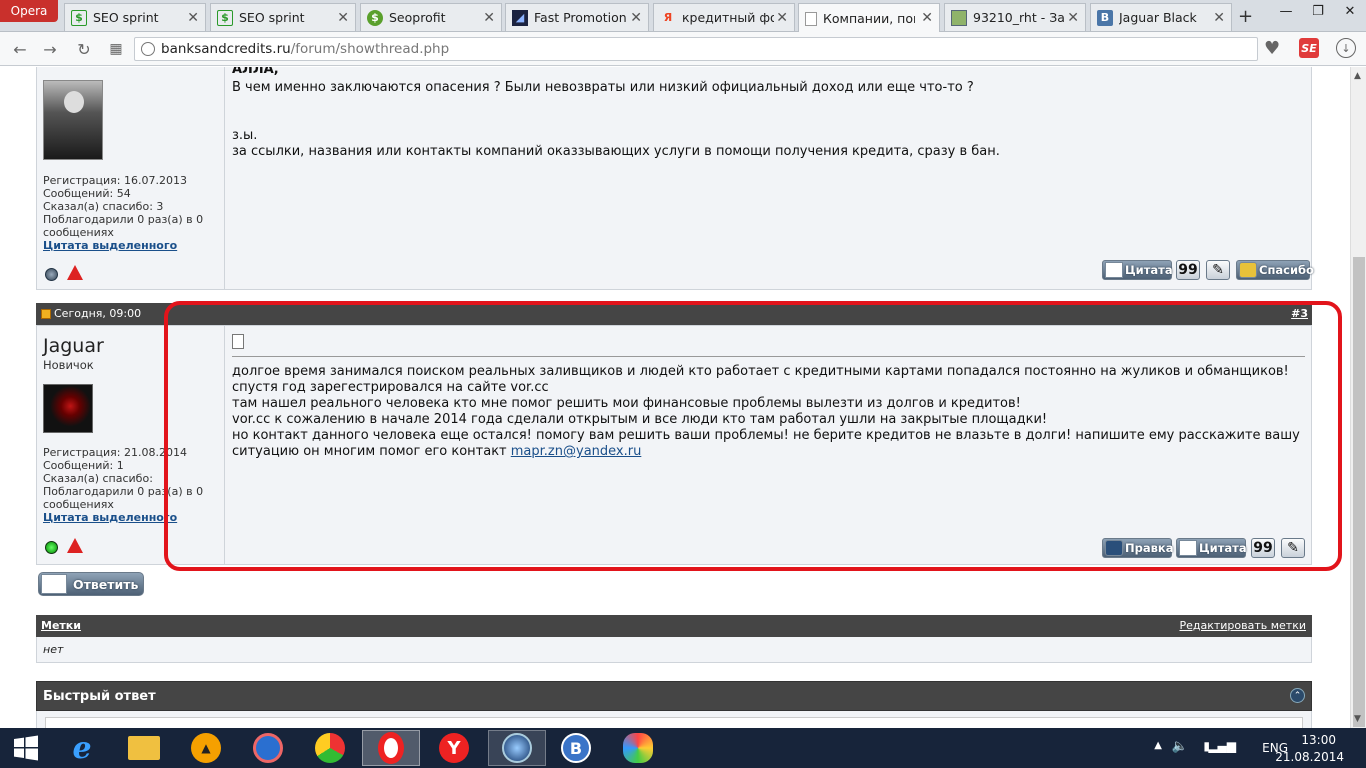 This screenshot has width=1366, height=768. I want to click on ccleaner-icon, so click(268, 748).